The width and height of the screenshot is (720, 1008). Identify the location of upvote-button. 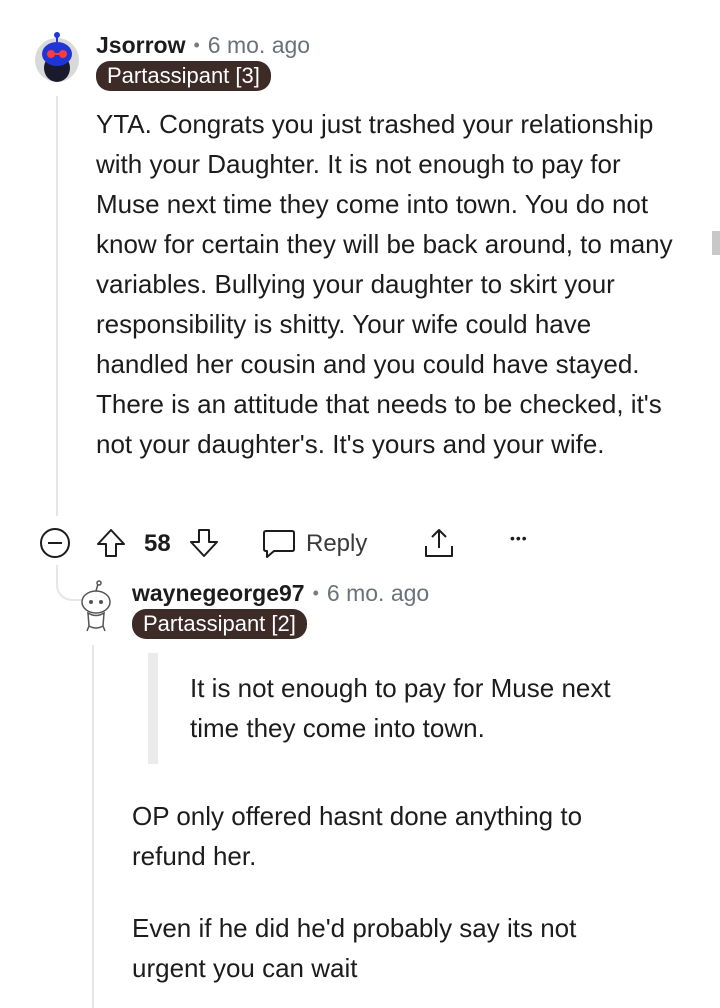
(111, 543).